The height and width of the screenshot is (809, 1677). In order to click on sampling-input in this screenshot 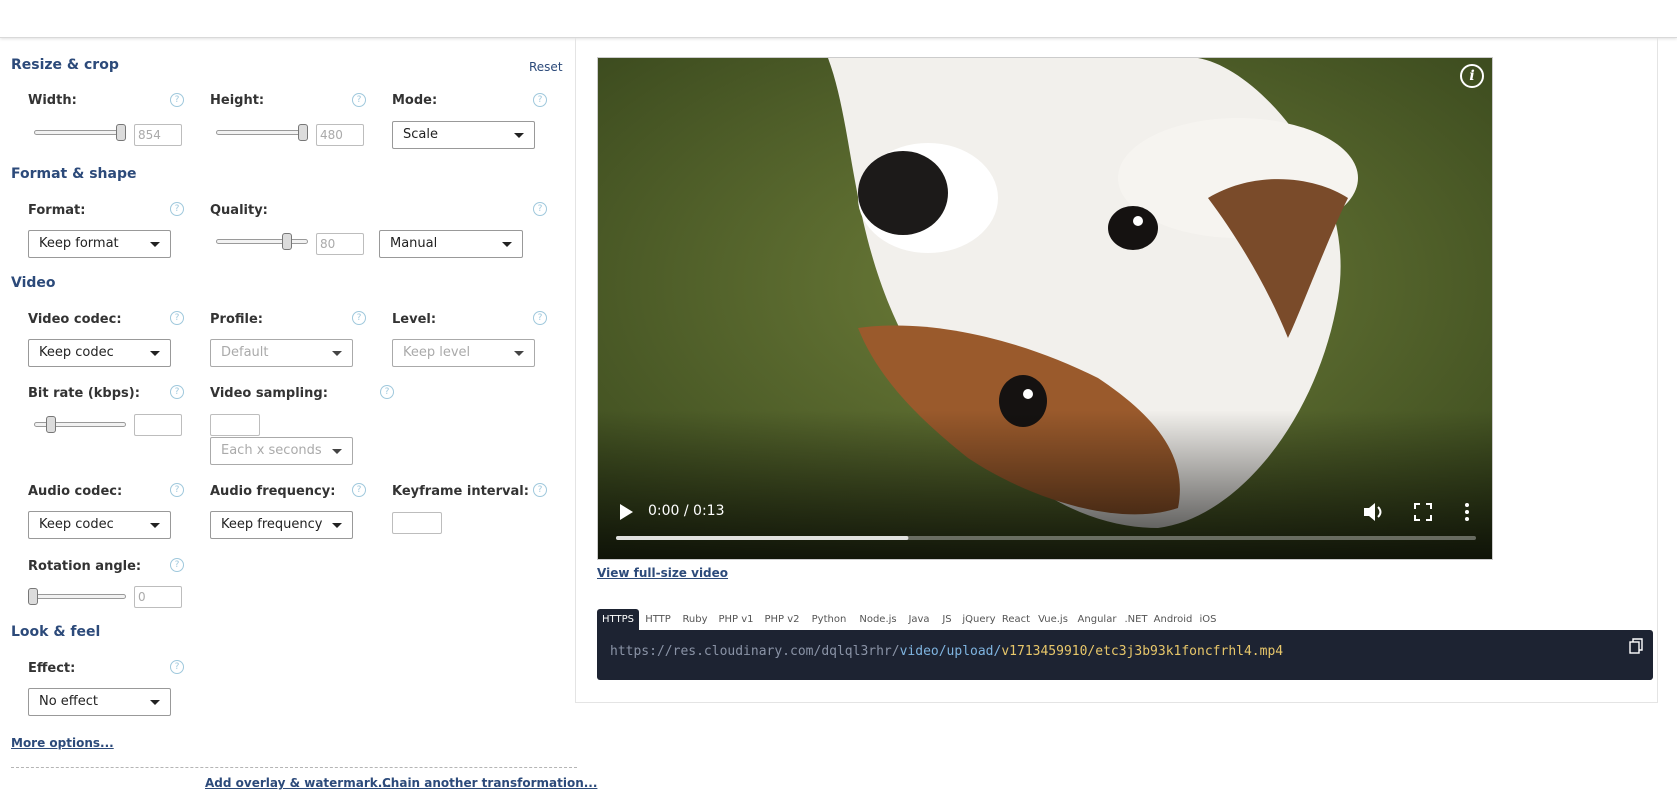, I will do `click(235, 425)`.